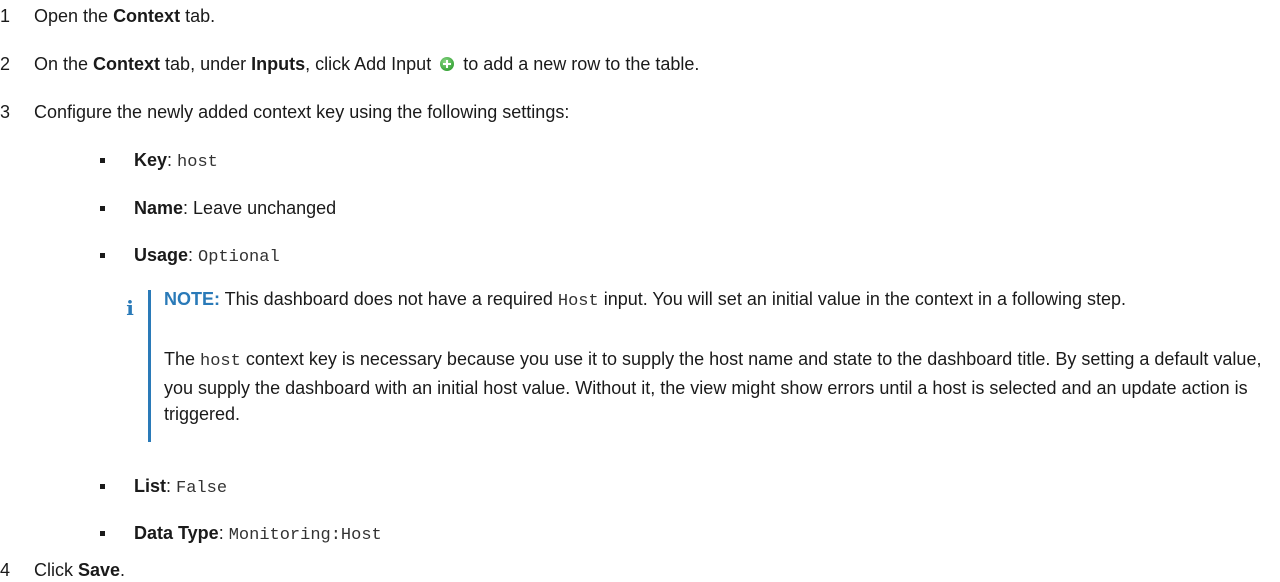 The image size is (1280, 582). I want to click on step-number: 4, so click(5, 570).